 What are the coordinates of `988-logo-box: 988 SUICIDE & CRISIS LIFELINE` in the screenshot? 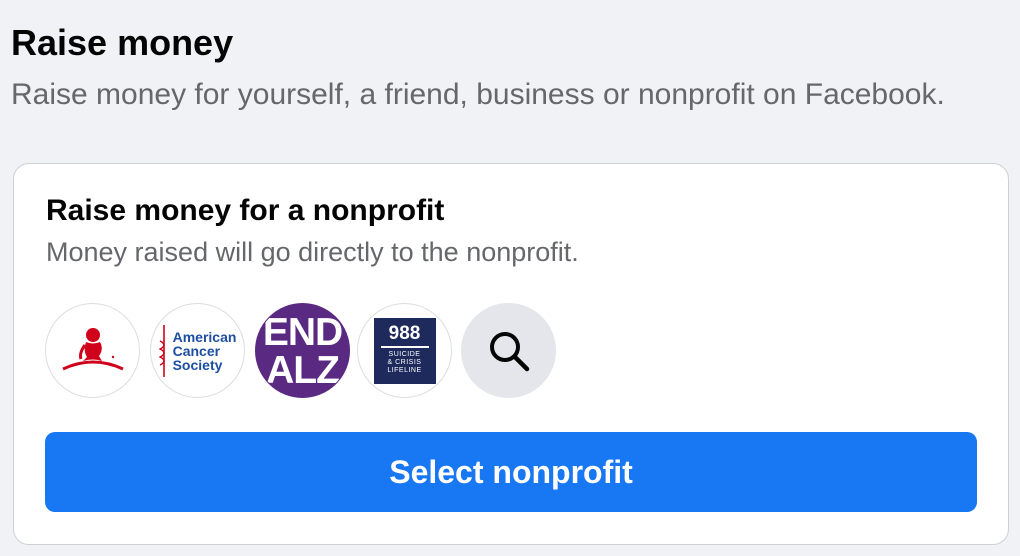 It's located at (404, 350).